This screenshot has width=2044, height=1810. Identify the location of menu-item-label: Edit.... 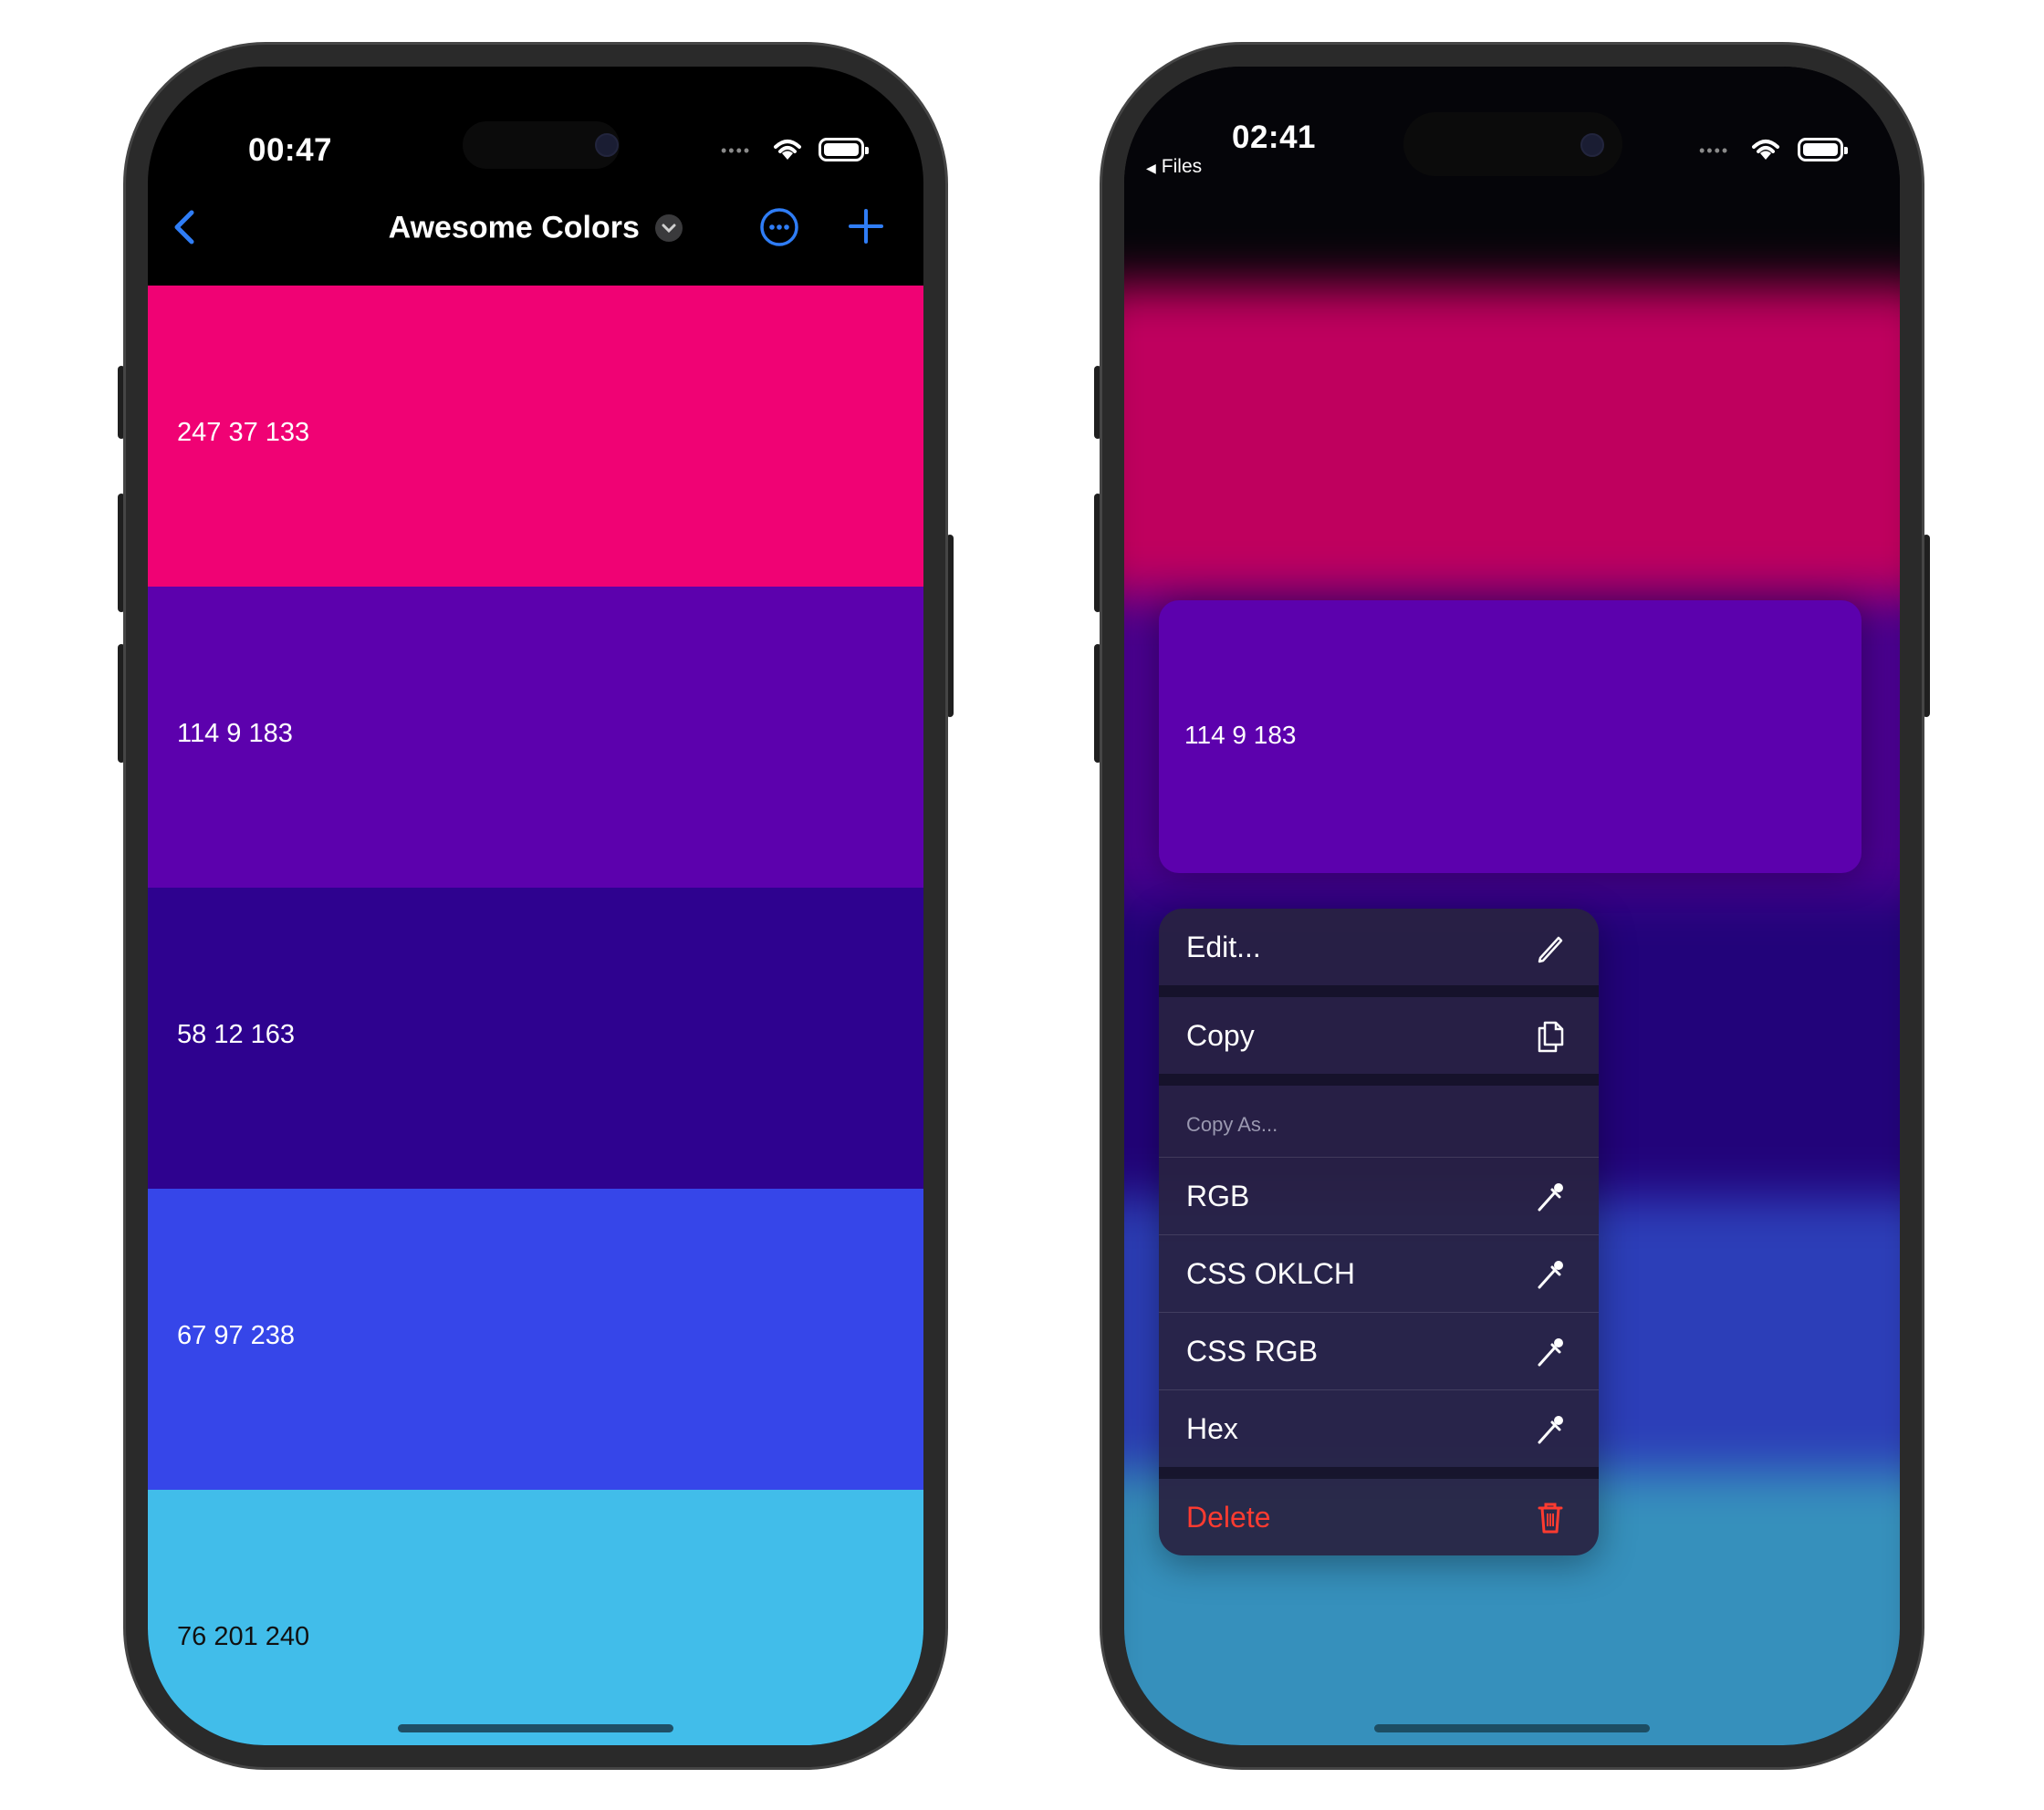
(1223, 947).